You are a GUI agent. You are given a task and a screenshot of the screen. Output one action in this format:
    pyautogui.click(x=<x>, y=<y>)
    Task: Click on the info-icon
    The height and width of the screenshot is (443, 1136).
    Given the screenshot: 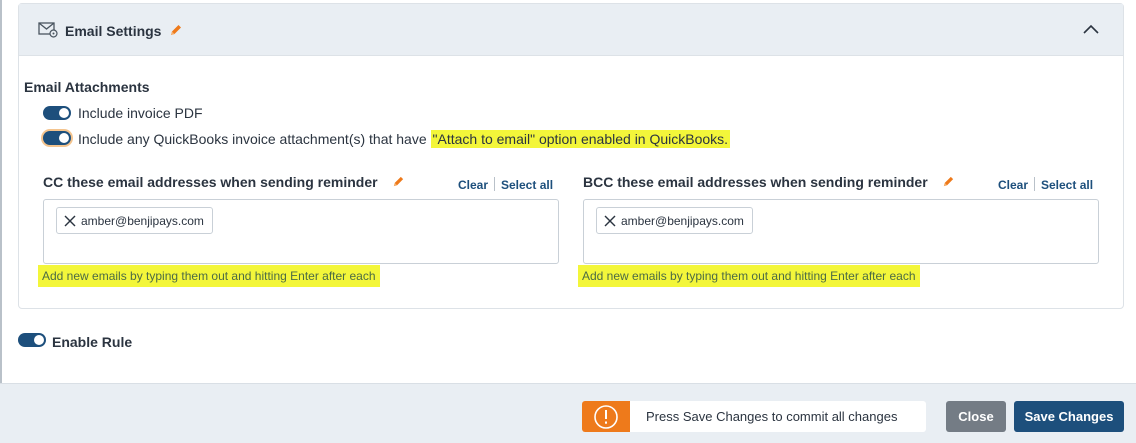 What is the action you would take?
    pyautogui.click(x=606, y=416)
    